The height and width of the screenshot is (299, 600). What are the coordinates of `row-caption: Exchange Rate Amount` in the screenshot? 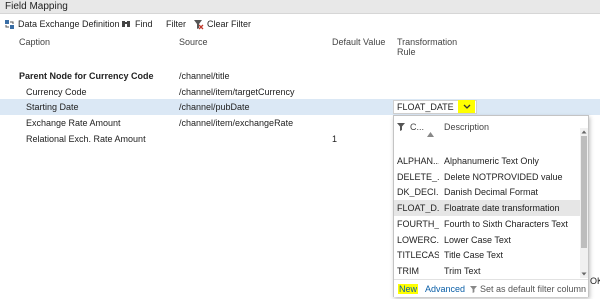 It's located at (73, 123).